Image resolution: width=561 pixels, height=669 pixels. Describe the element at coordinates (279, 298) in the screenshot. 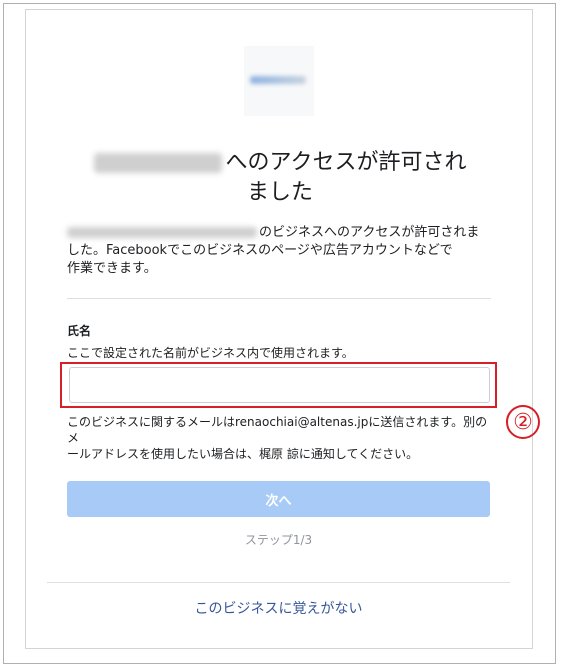

I see `section-divider` at that location.